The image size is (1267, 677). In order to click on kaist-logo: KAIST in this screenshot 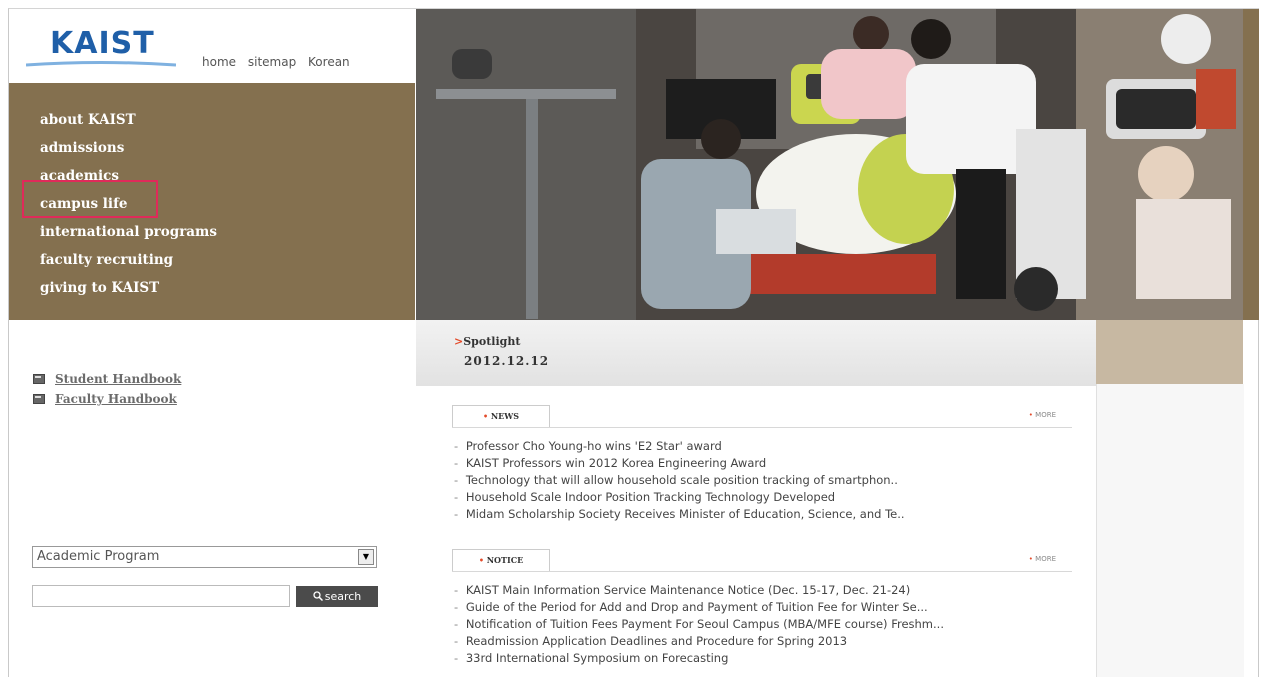, I will do `click(101, 49)`.